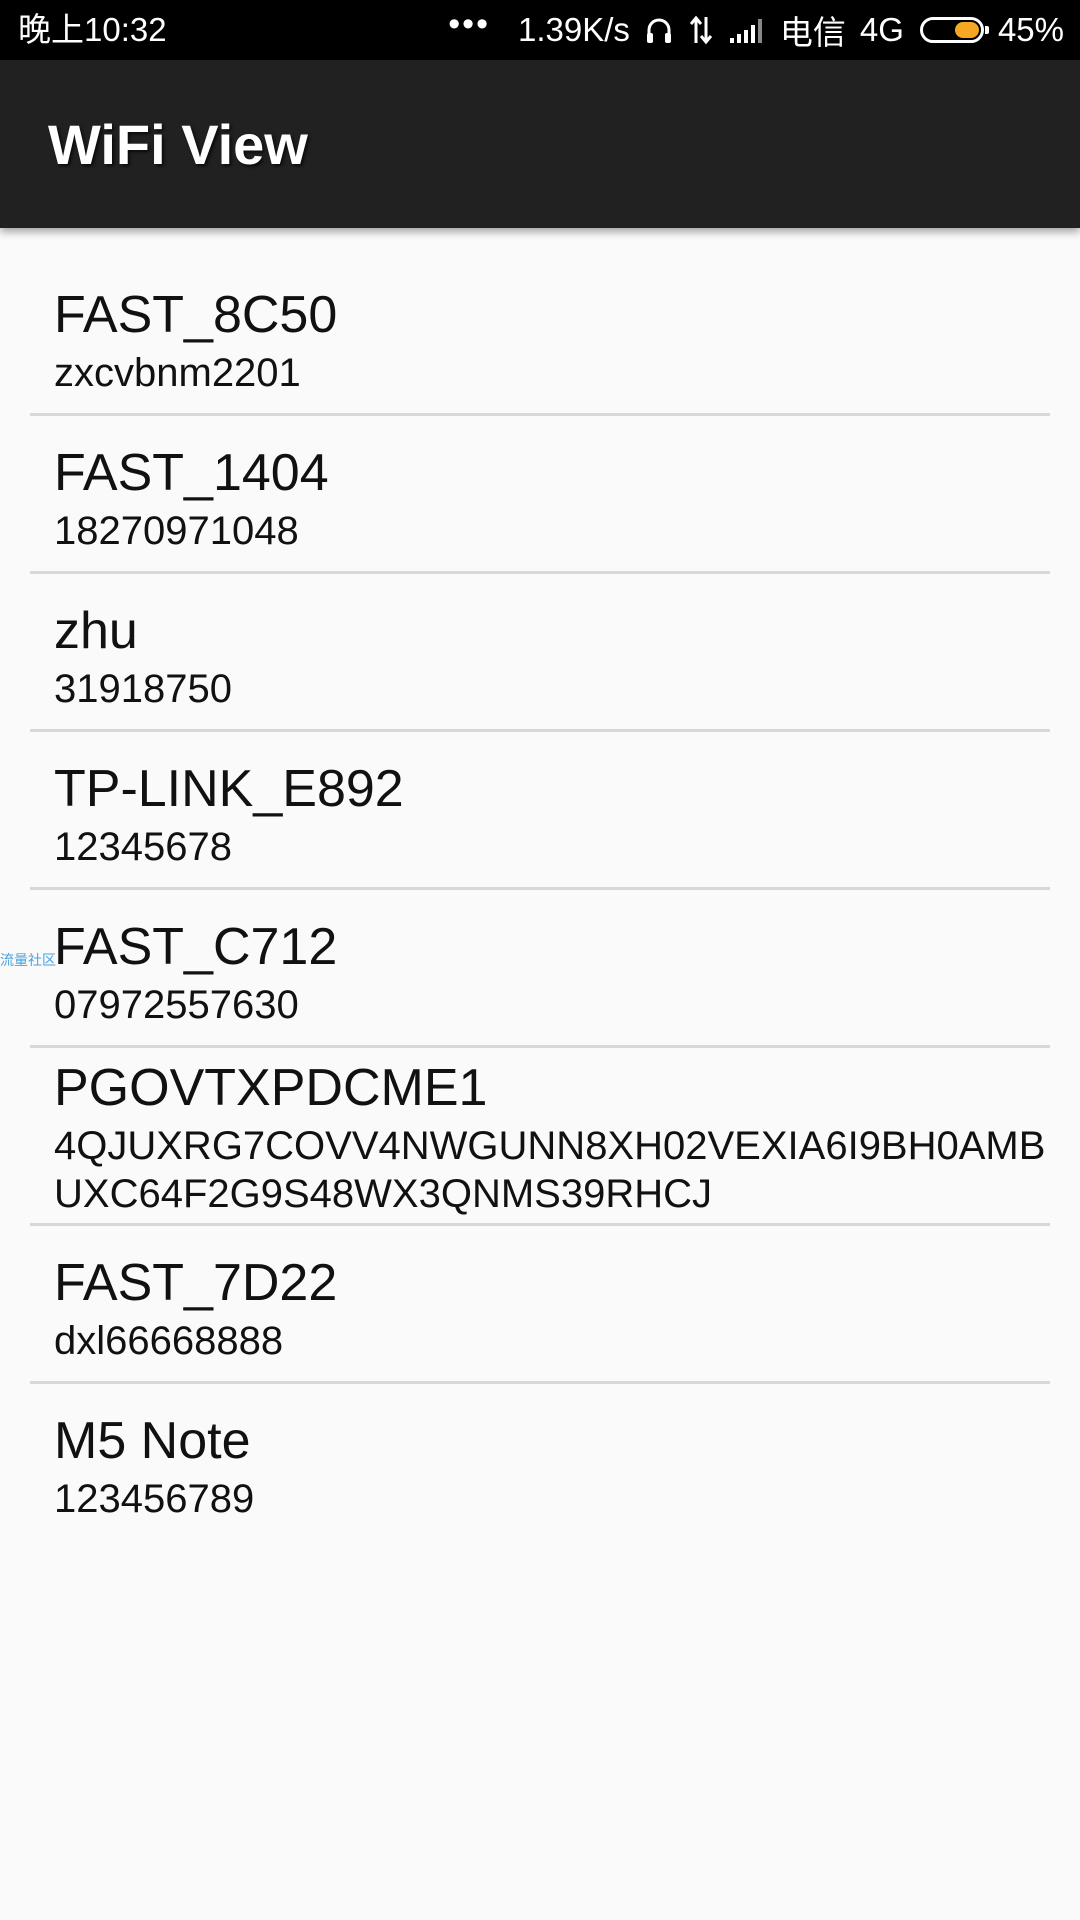 Image resolution: width=1080 pixels, height=1920 pixels. I want to click on battery-fill, so click(966, 30).